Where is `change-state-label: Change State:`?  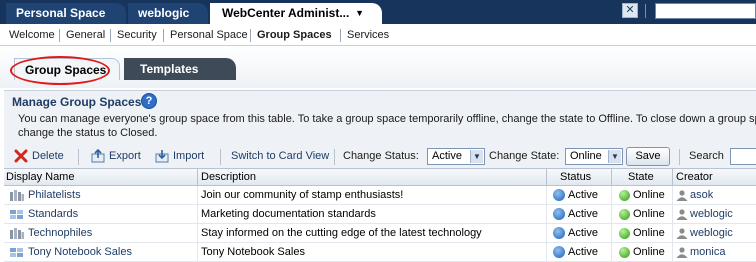
change-state-label: Change State: is located at coordinates (524, 156).